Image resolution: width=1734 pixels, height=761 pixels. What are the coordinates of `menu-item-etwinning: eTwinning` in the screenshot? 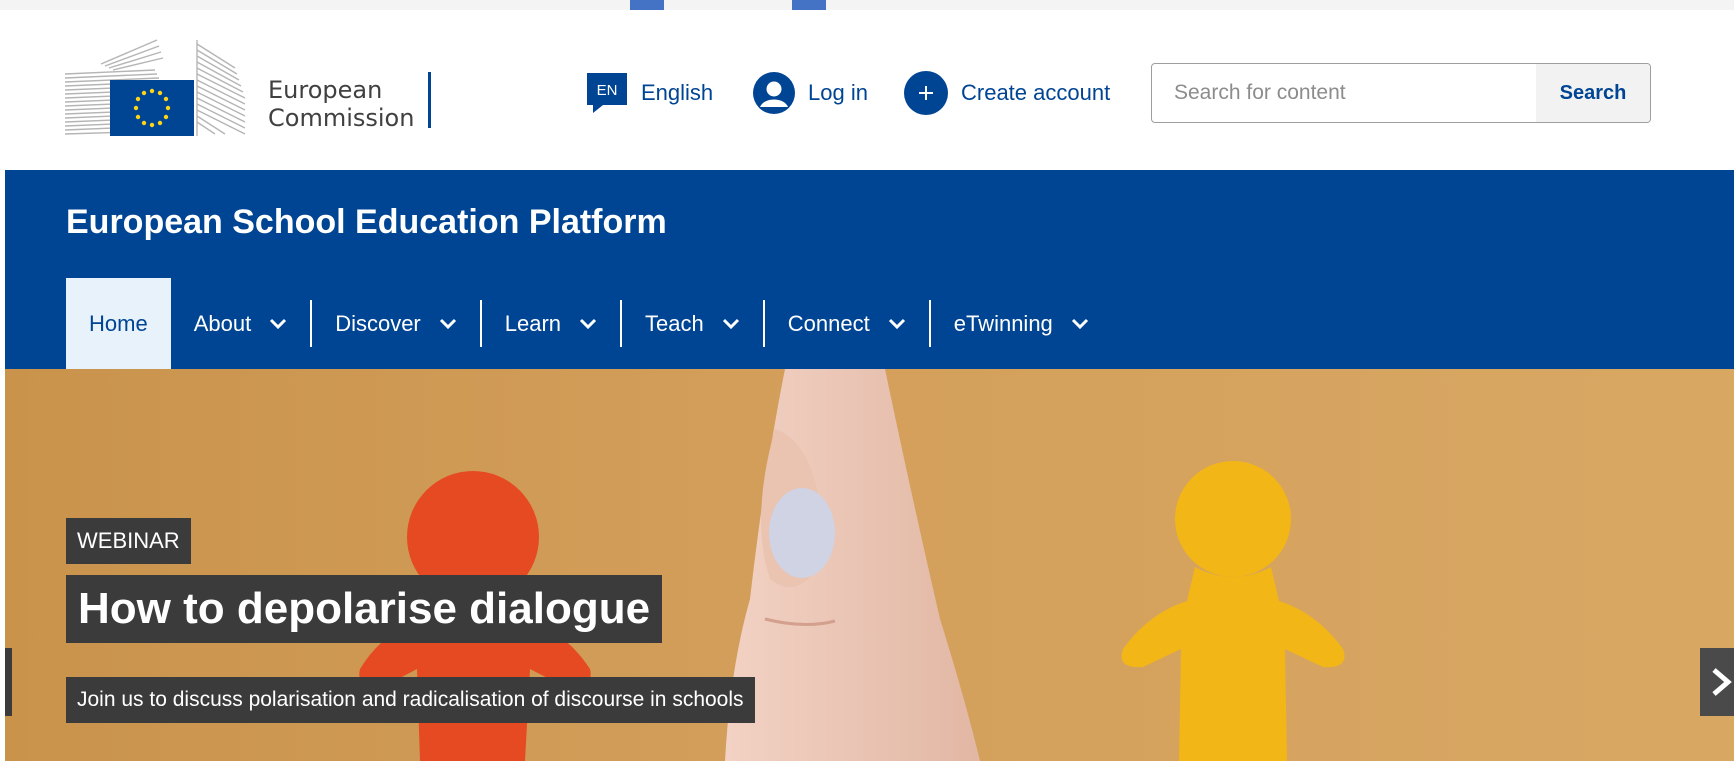 It's located at (1021, 323).